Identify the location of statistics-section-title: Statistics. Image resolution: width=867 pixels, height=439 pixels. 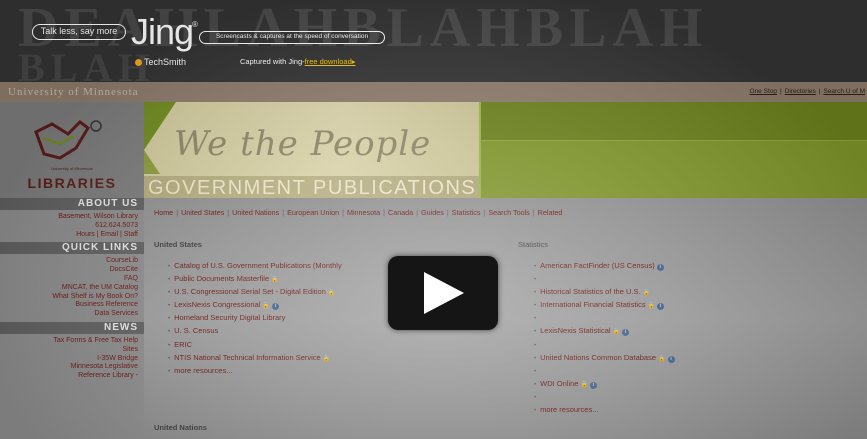
(533, 244).